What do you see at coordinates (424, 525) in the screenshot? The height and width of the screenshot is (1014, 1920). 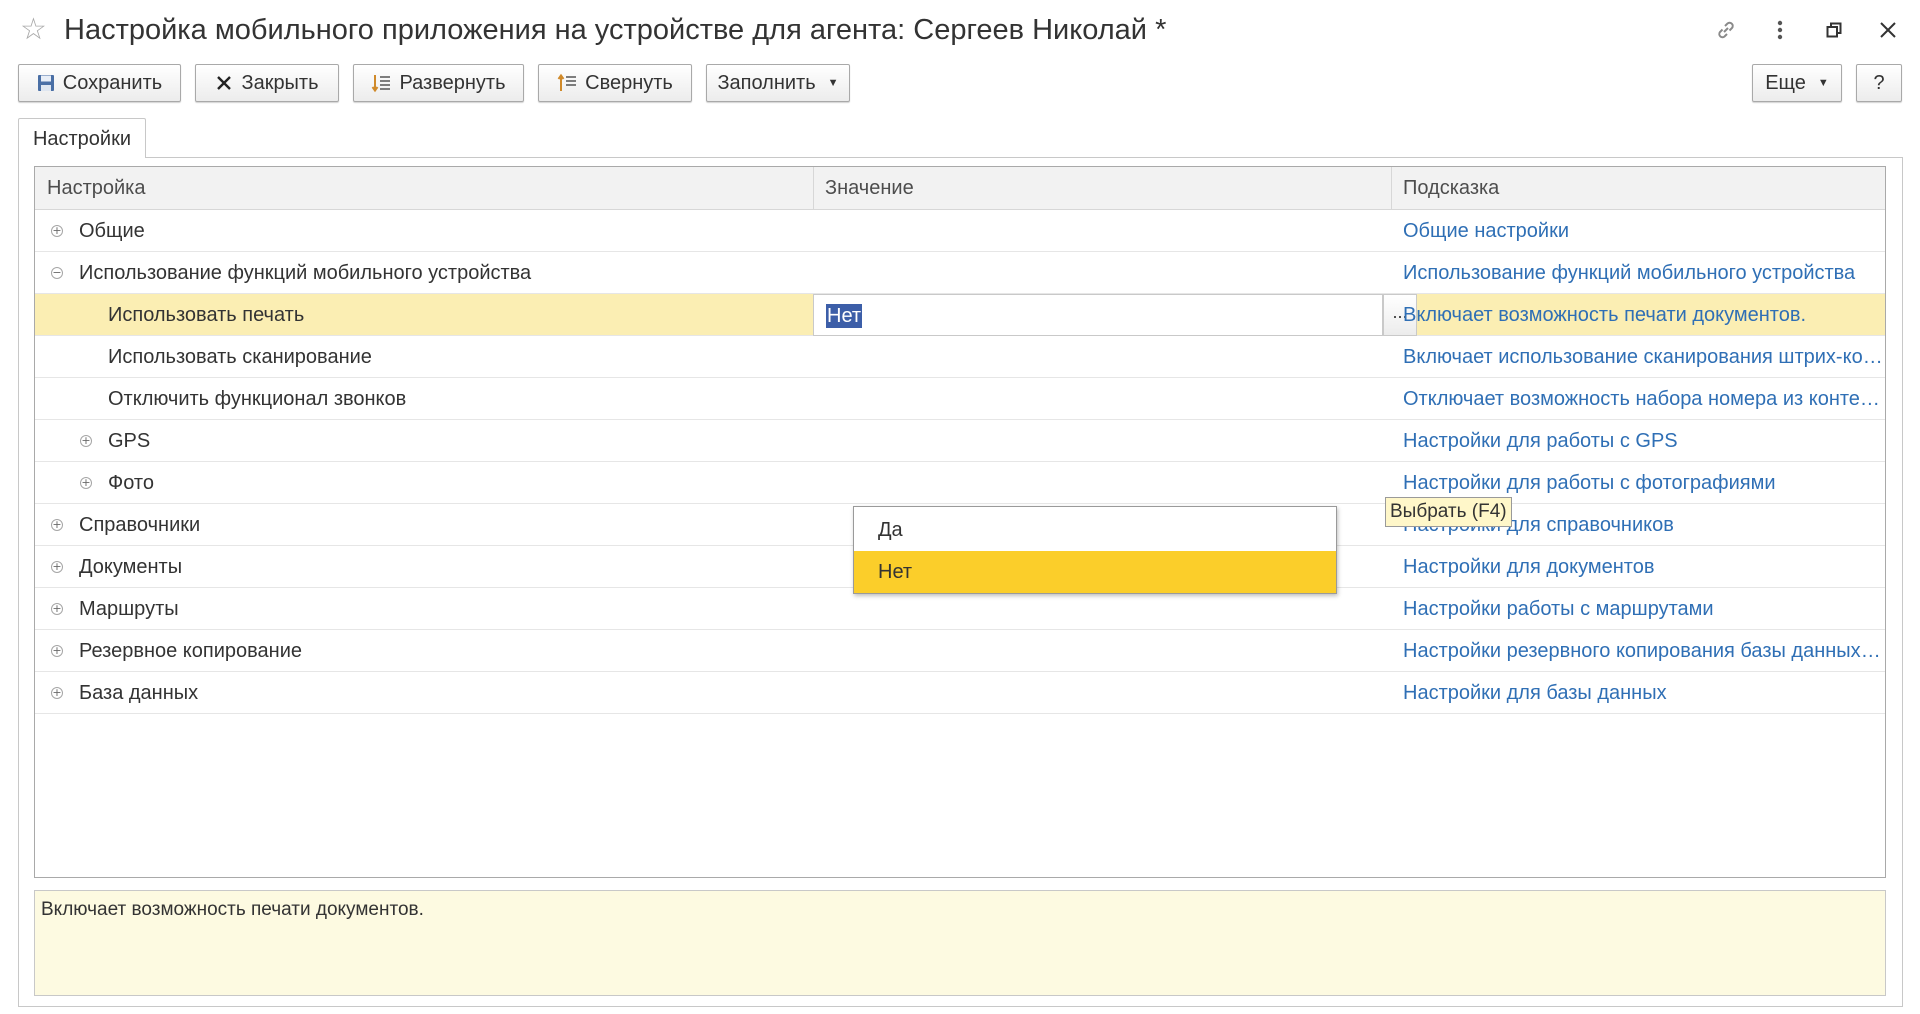 I see `setting-name-cell: + Справочники` at bounding box center [424, 525].